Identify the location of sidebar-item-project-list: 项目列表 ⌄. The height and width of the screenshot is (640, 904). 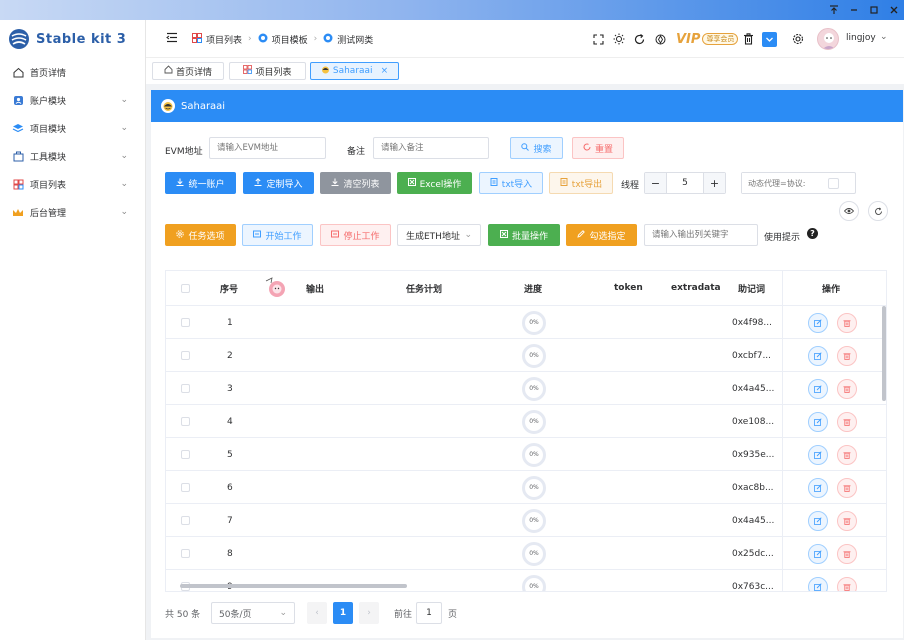
(73, 184).